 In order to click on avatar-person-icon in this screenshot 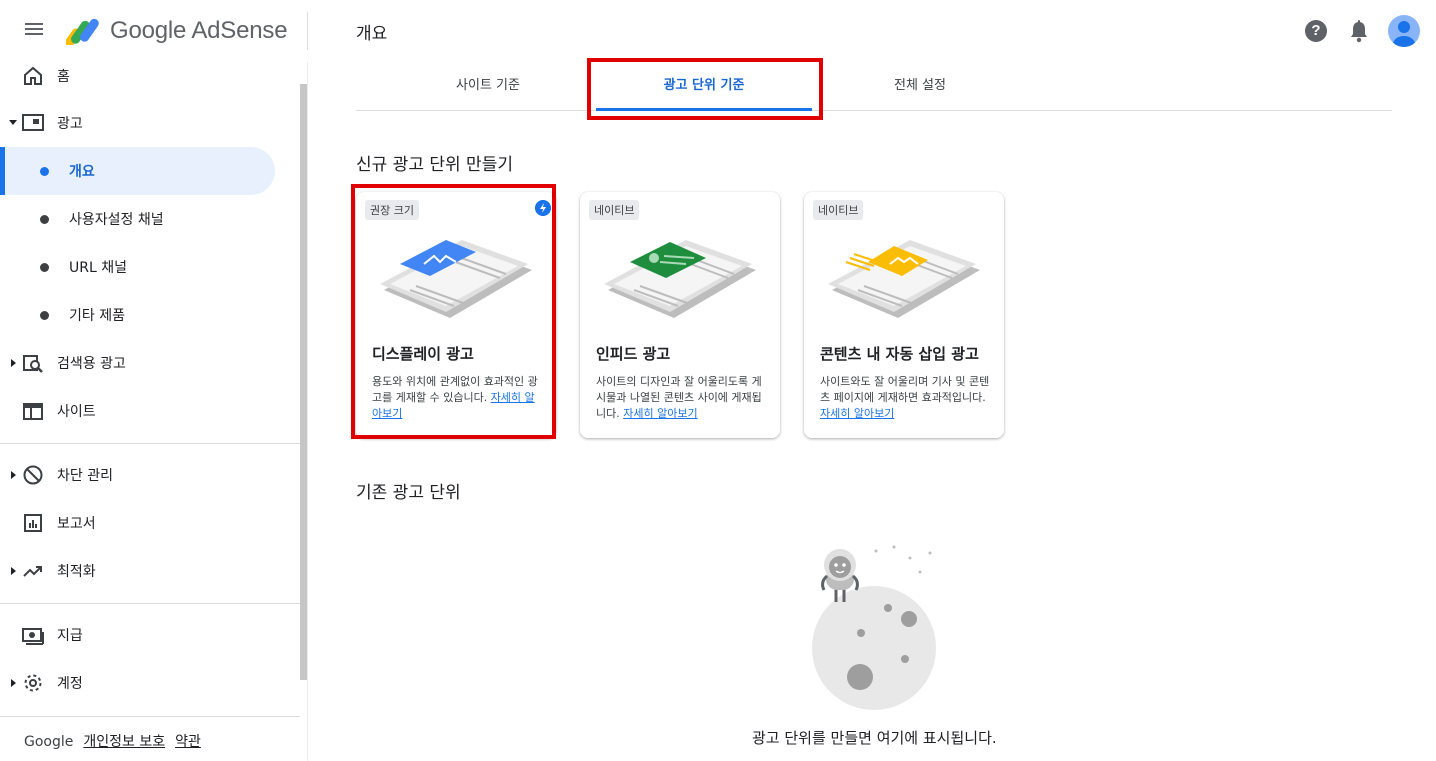, I will do `click(1404, 34)`.